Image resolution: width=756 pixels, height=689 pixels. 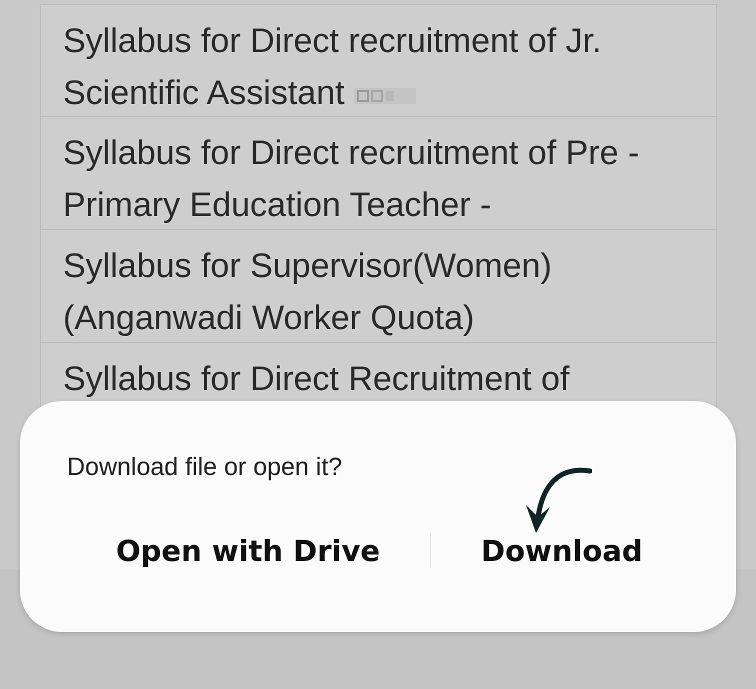 I want to click on syllabus-title: Syllabus for Direct recruitment of Jr. Scientific Assistant, so click(x=332, y=67).